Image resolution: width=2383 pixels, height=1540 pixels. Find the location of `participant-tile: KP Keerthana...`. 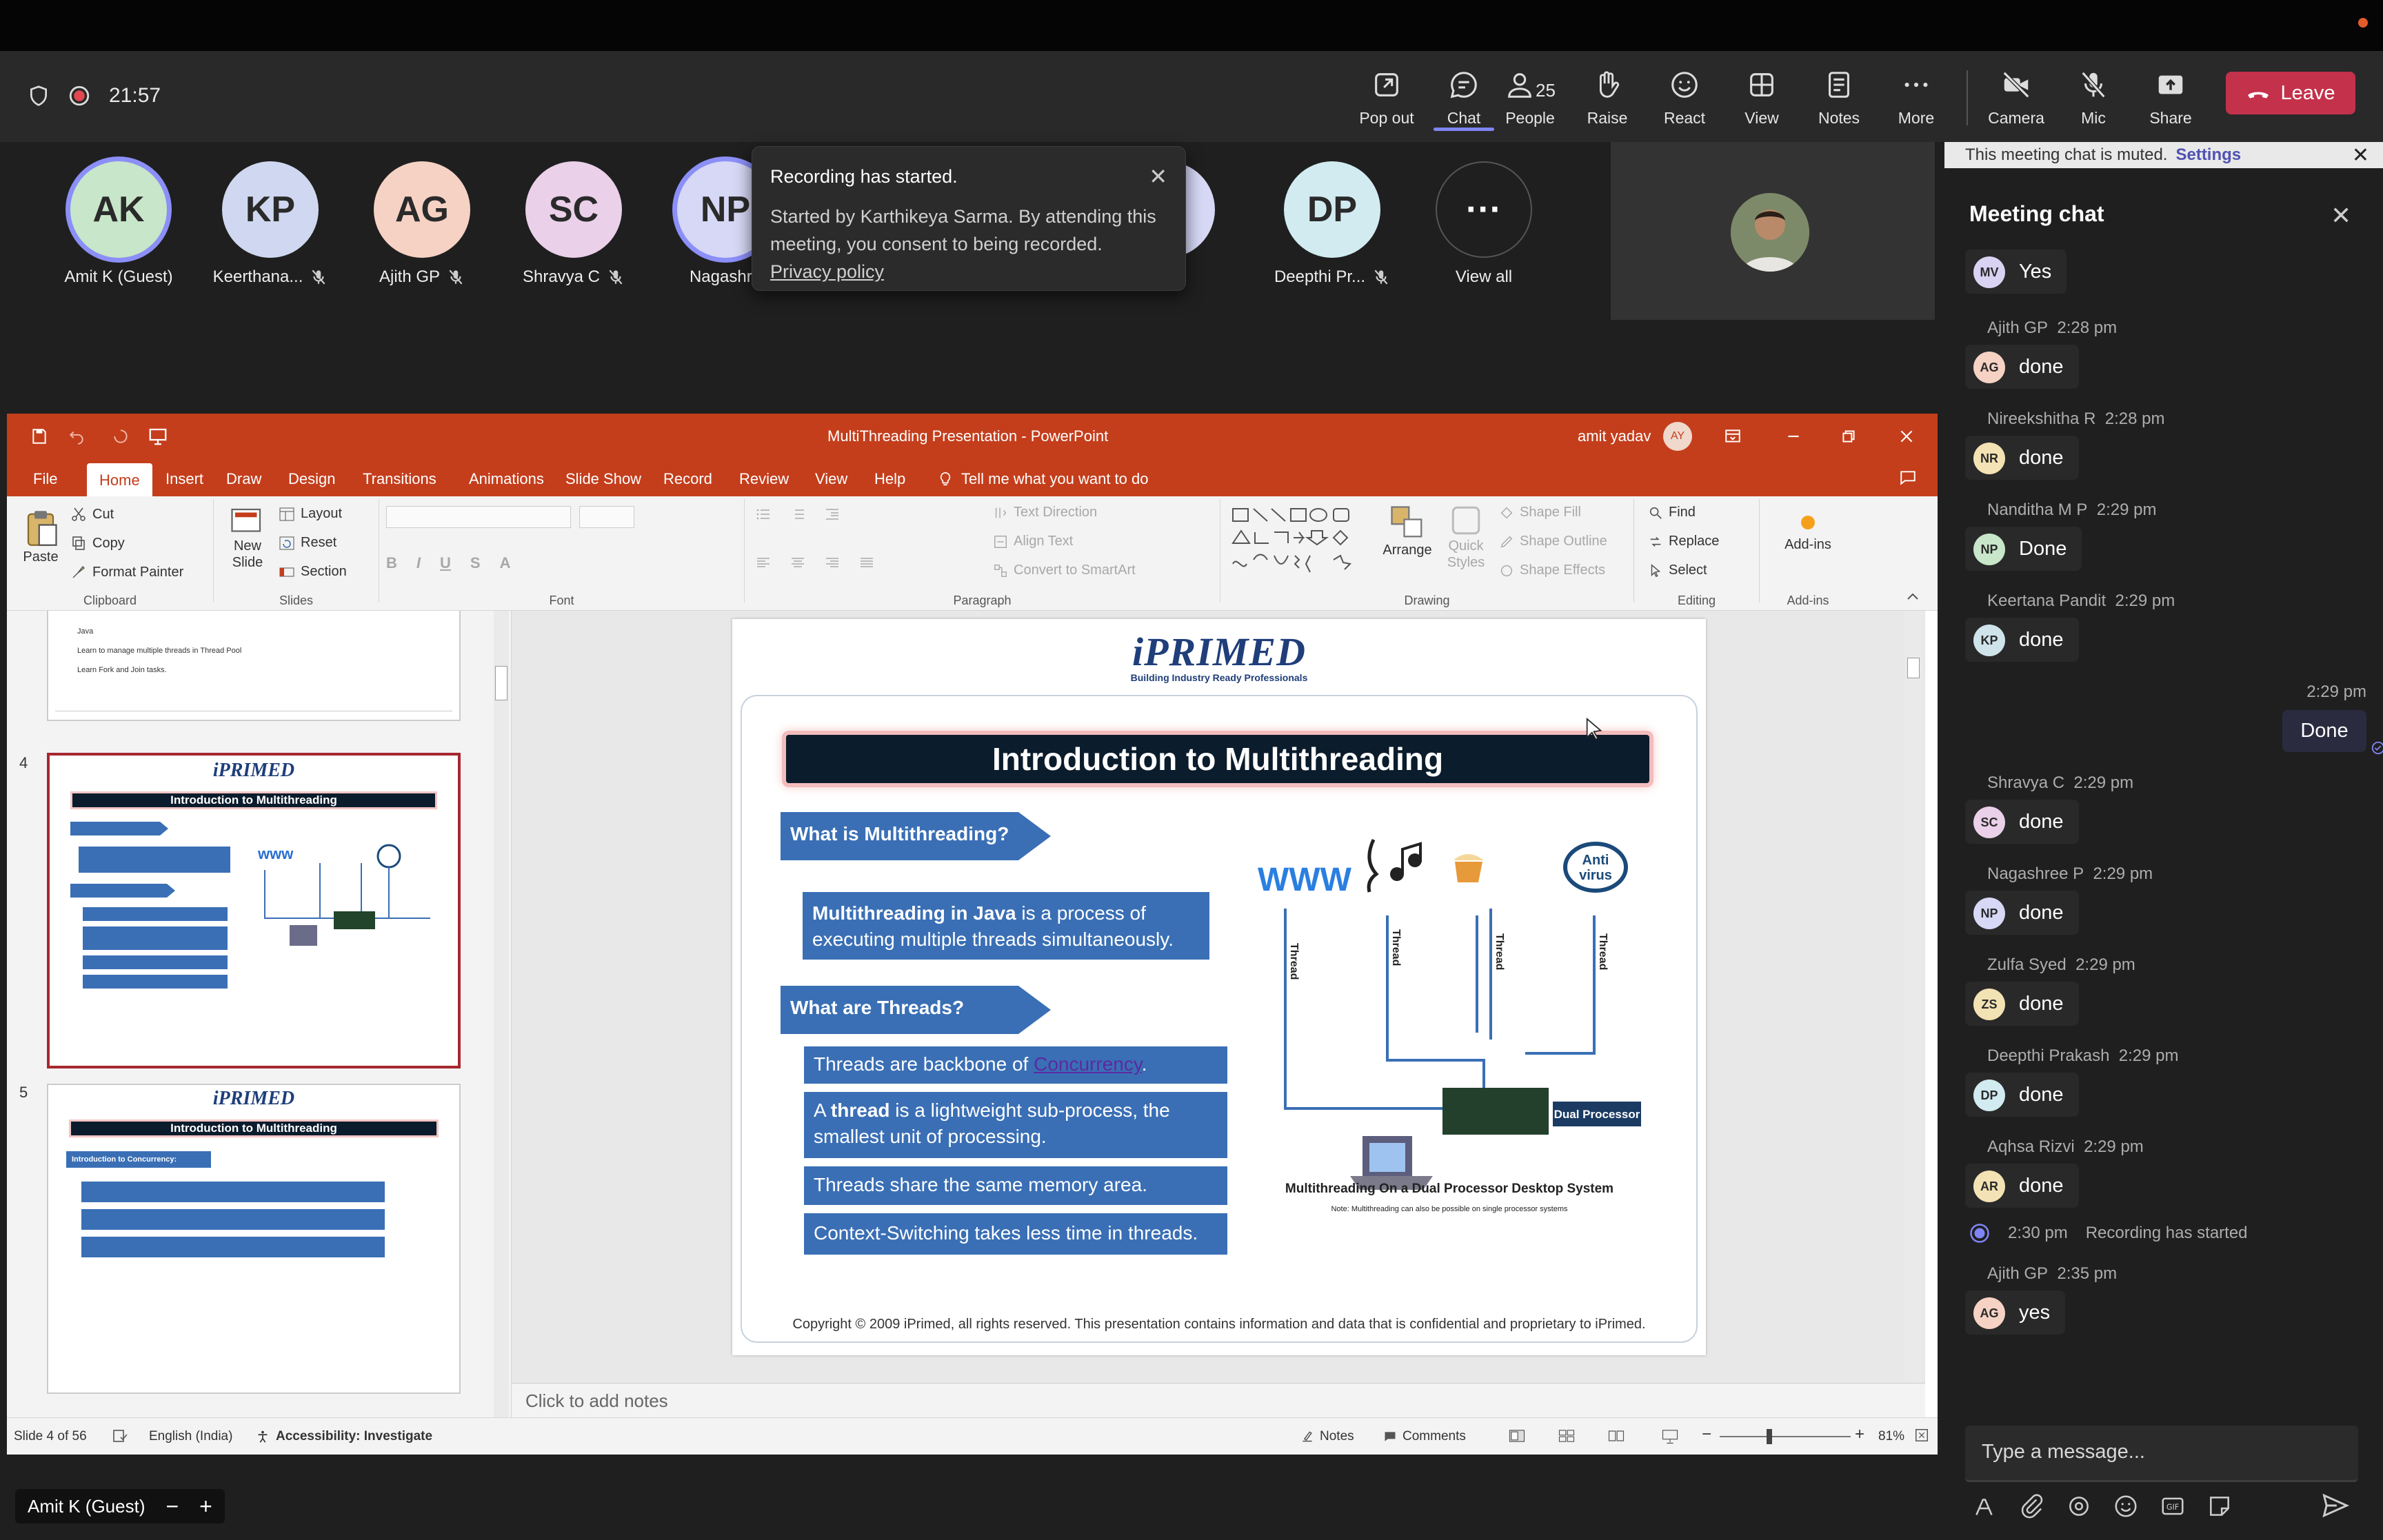

participant-tile: KP Keerthana... is located at coordinates (270, 224).